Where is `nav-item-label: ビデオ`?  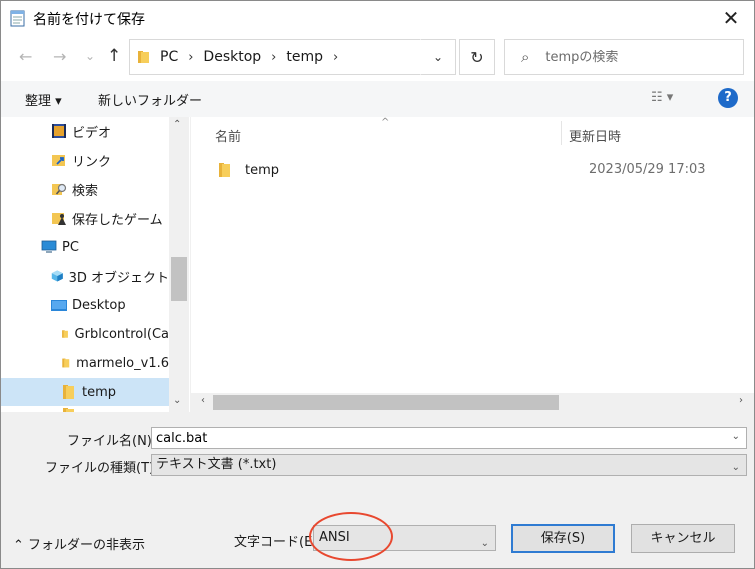
nav-item-label: ビデオ is located at coordinates (92, 133).